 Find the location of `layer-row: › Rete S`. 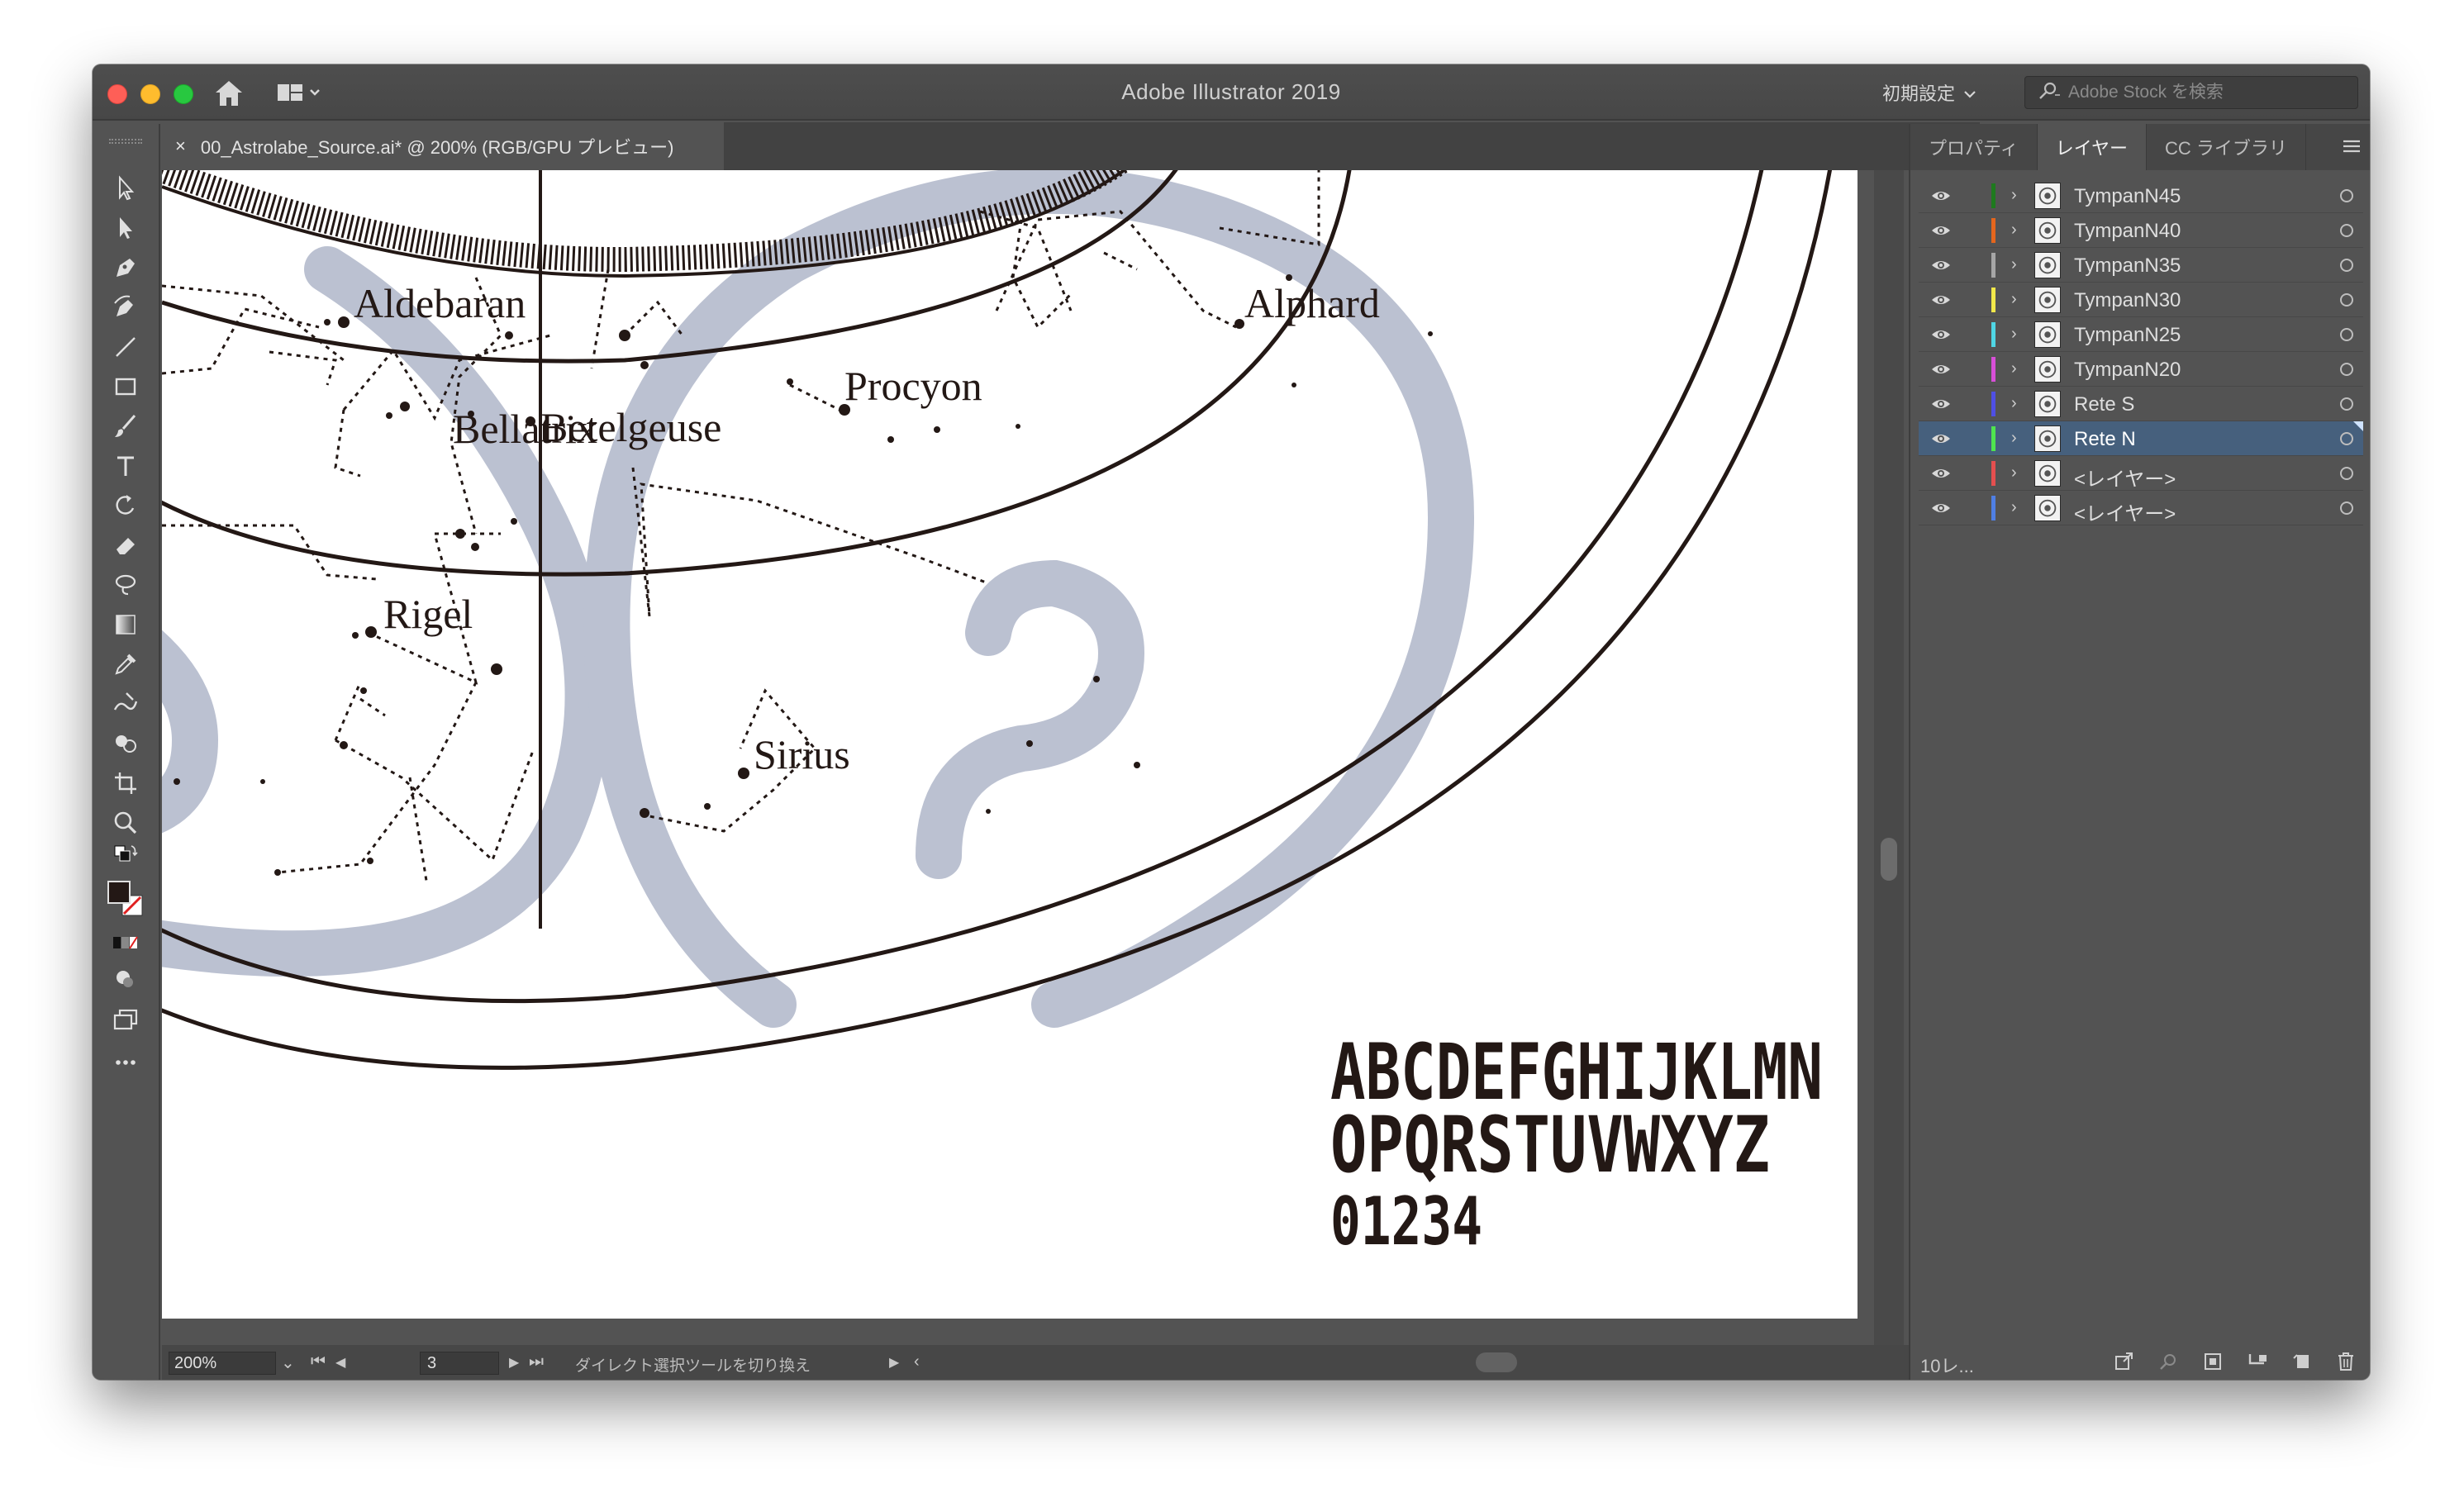

layer-row: › Rete S is located at coordinates (2141, 404).